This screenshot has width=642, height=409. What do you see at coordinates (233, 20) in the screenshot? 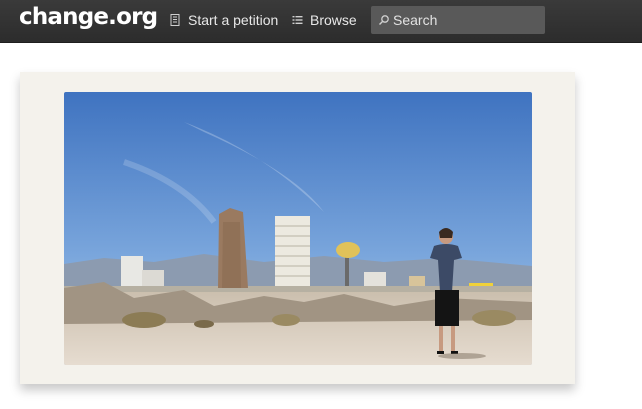
I see `start-petition-label: Start a petition` at bounding box center [233, 20].